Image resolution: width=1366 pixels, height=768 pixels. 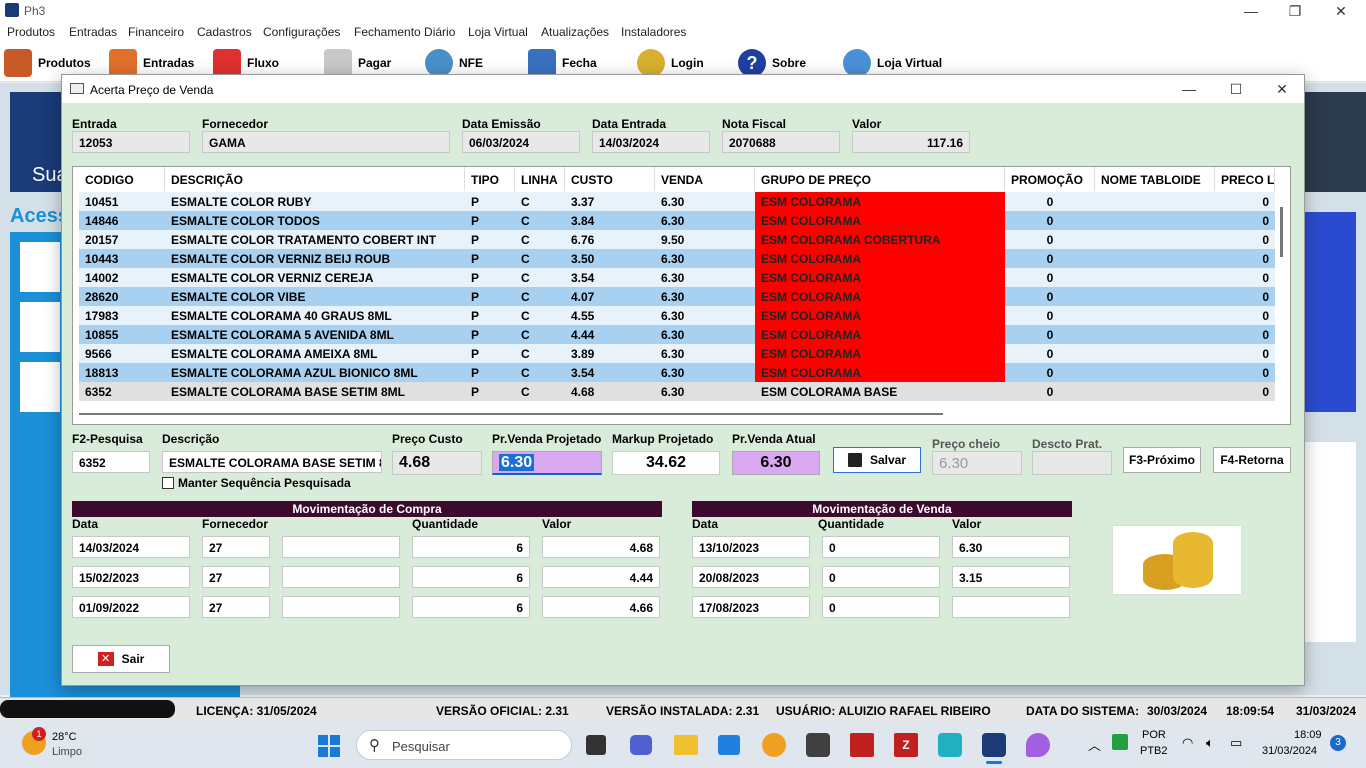 I want to click on filezilla-icon: Z, so click(x=906, y=745).